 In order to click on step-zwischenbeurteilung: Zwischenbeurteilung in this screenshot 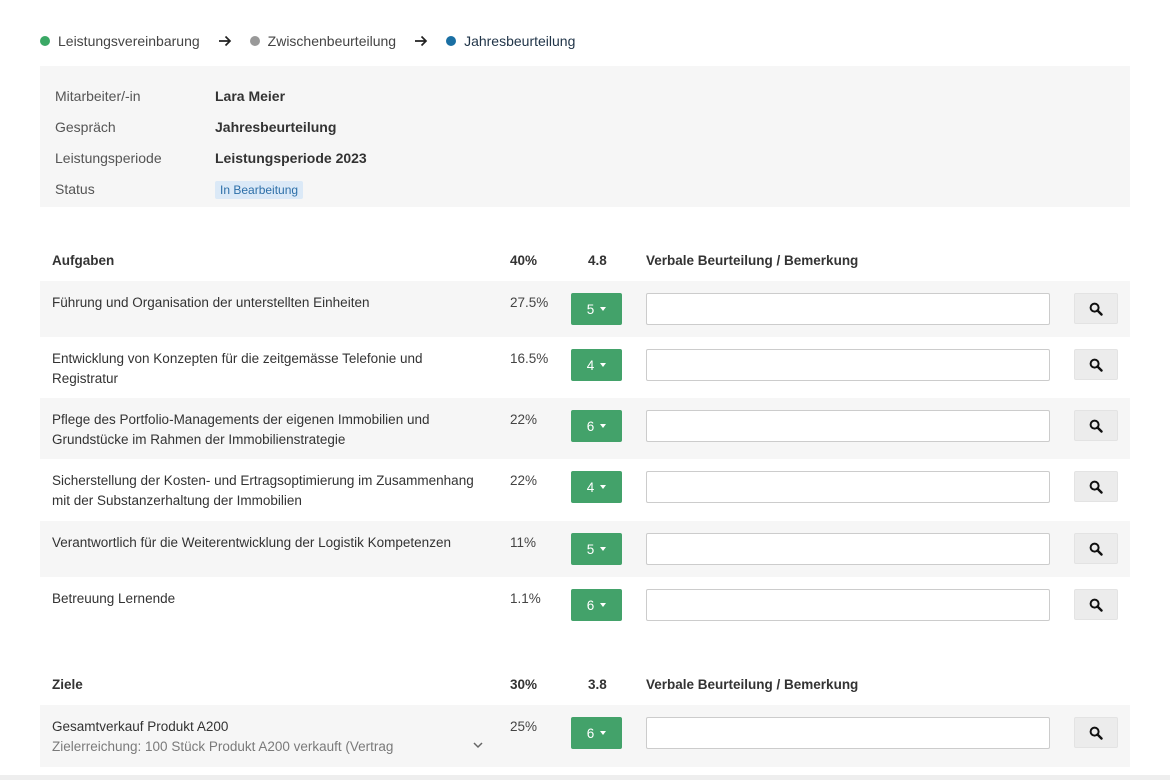, I will do `click(323, 41)`.